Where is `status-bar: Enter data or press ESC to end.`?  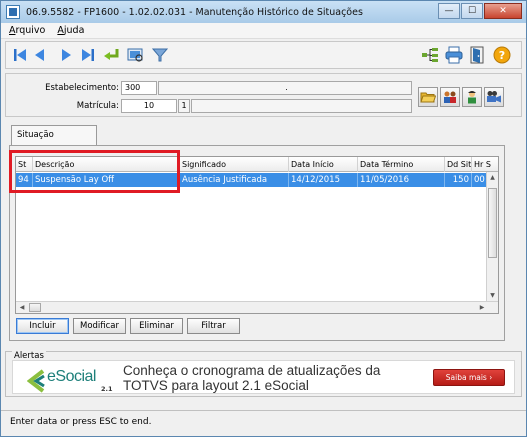 status-bar: Enter data or press ESC to end. is located at coordinates (263, 423).